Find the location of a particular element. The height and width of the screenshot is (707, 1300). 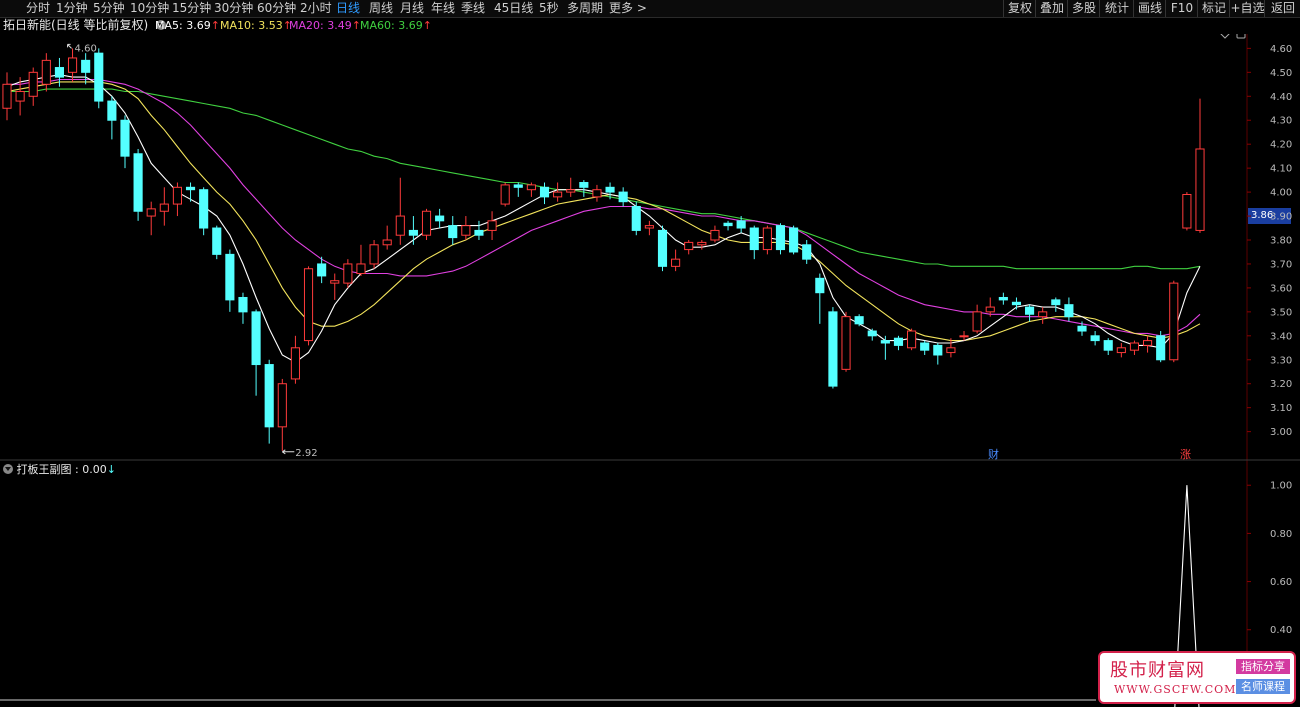

period-tab-13: 45日线 is located at coordinates (513, 8).